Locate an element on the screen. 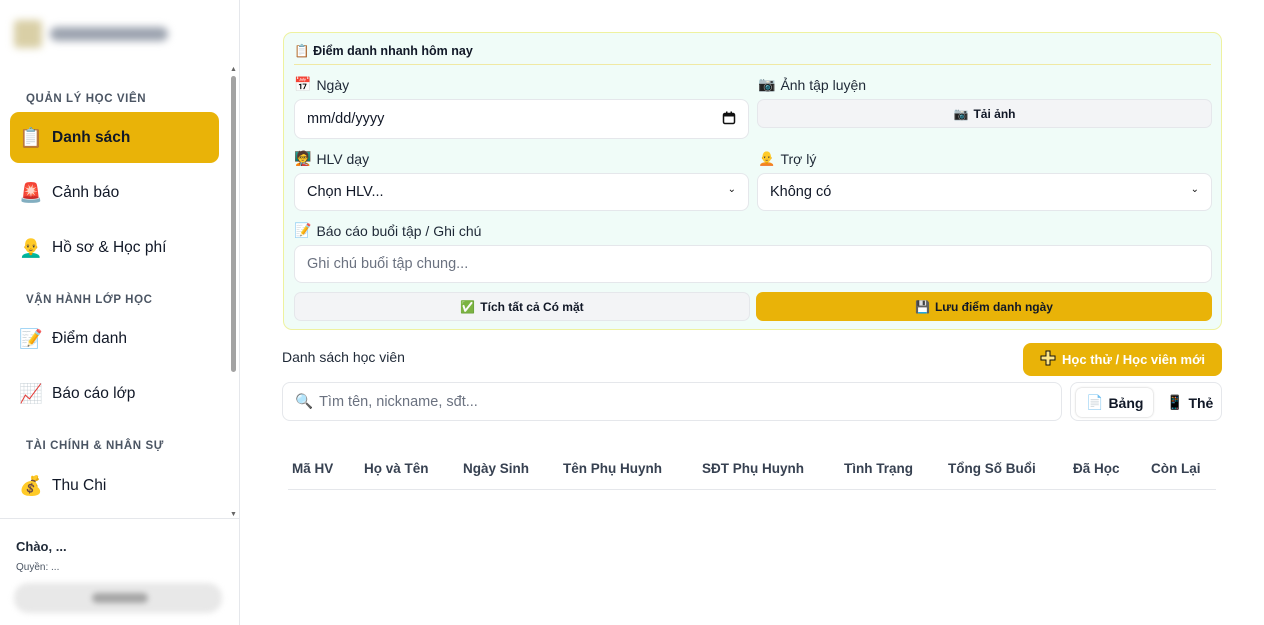 The height and width of the screenshot is (625, 1264). sidebar-item-danh-sach: 📋 Danh sách is located at coordinates (114, 137).